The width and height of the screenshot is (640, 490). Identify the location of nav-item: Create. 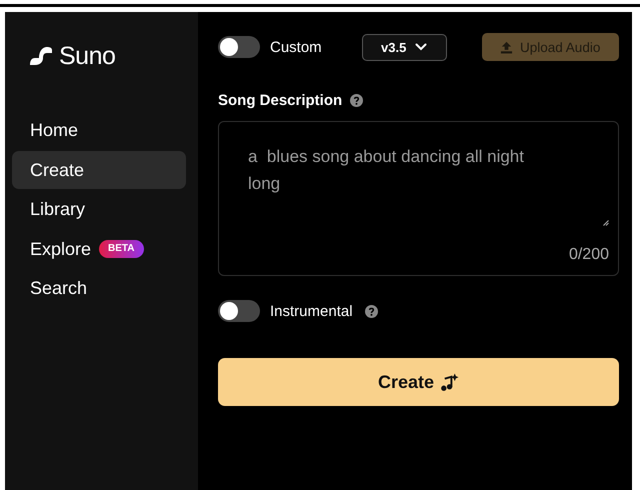
(99, 169).